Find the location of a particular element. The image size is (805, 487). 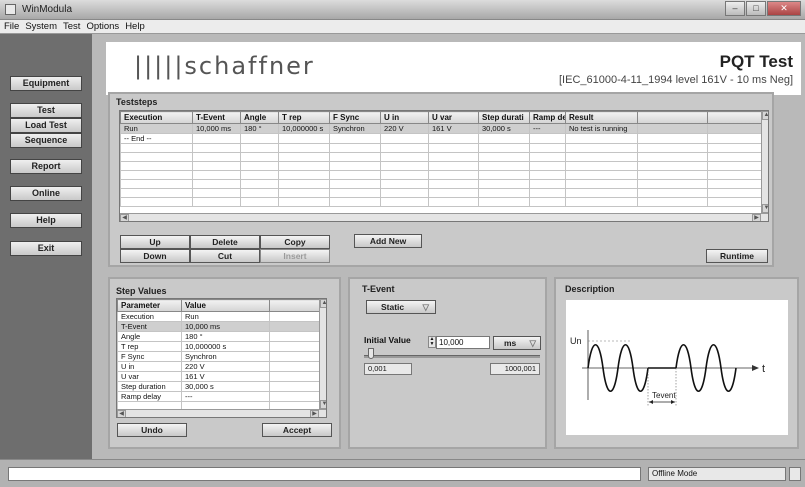

delete-button: Delete is located at coordinates (225, 242).